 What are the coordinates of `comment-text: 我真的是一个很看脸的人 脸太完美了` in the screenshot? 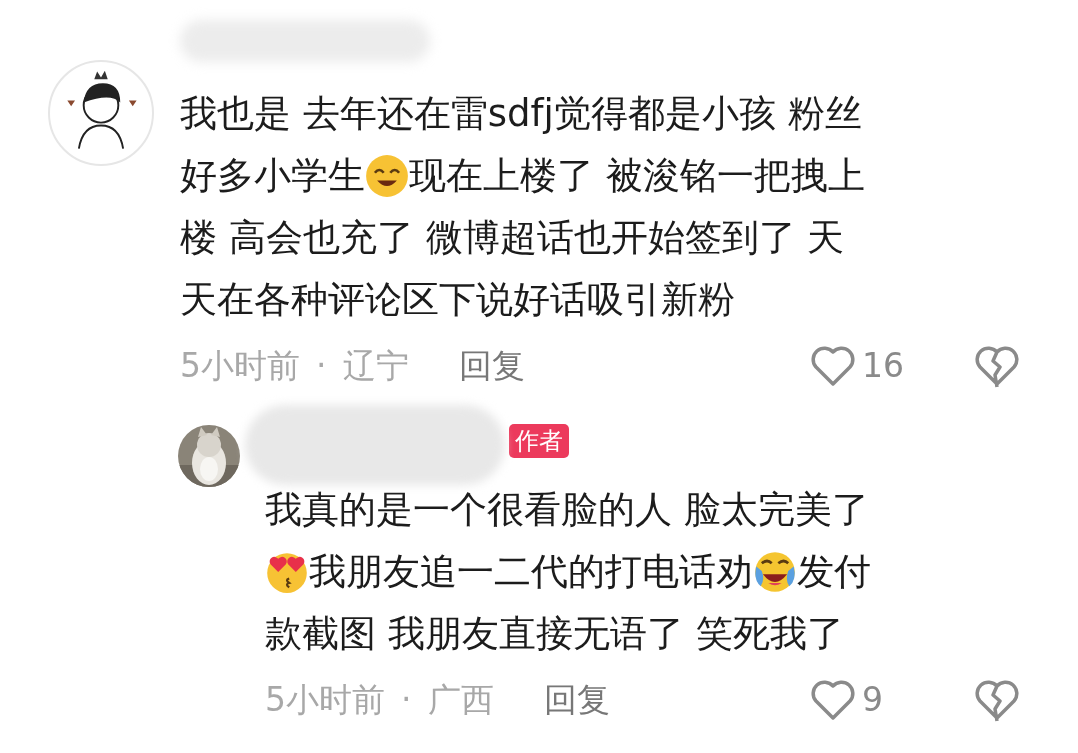 It's located at (567, 510).